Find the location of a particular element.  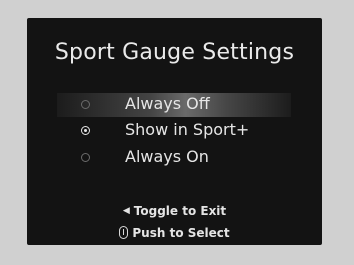

hint-push-select: Push to Select is located at coordinates (174, 233).